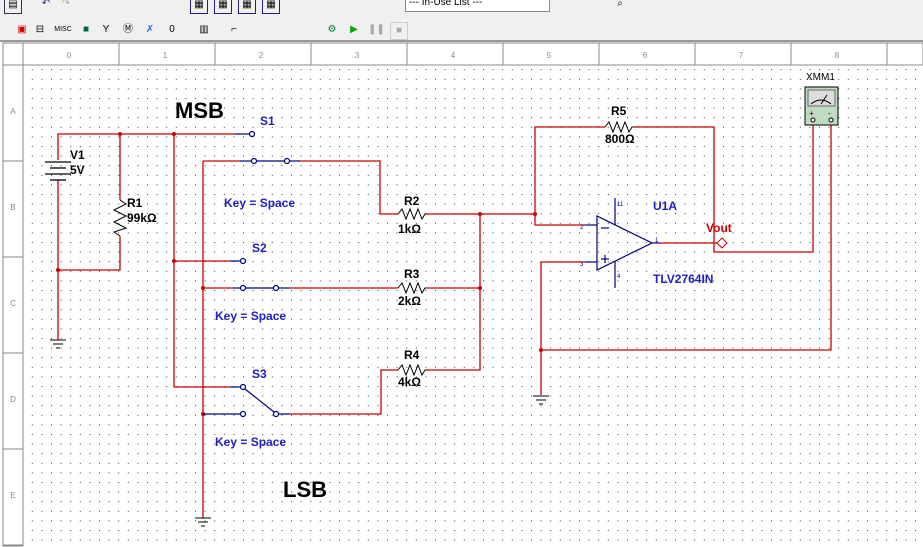 Image resolution: width=923 pixels, height=547 pixels. Describe the element at coordinates (305, 489) in the screenshot. I see `lsb-label: LSB` at that location.